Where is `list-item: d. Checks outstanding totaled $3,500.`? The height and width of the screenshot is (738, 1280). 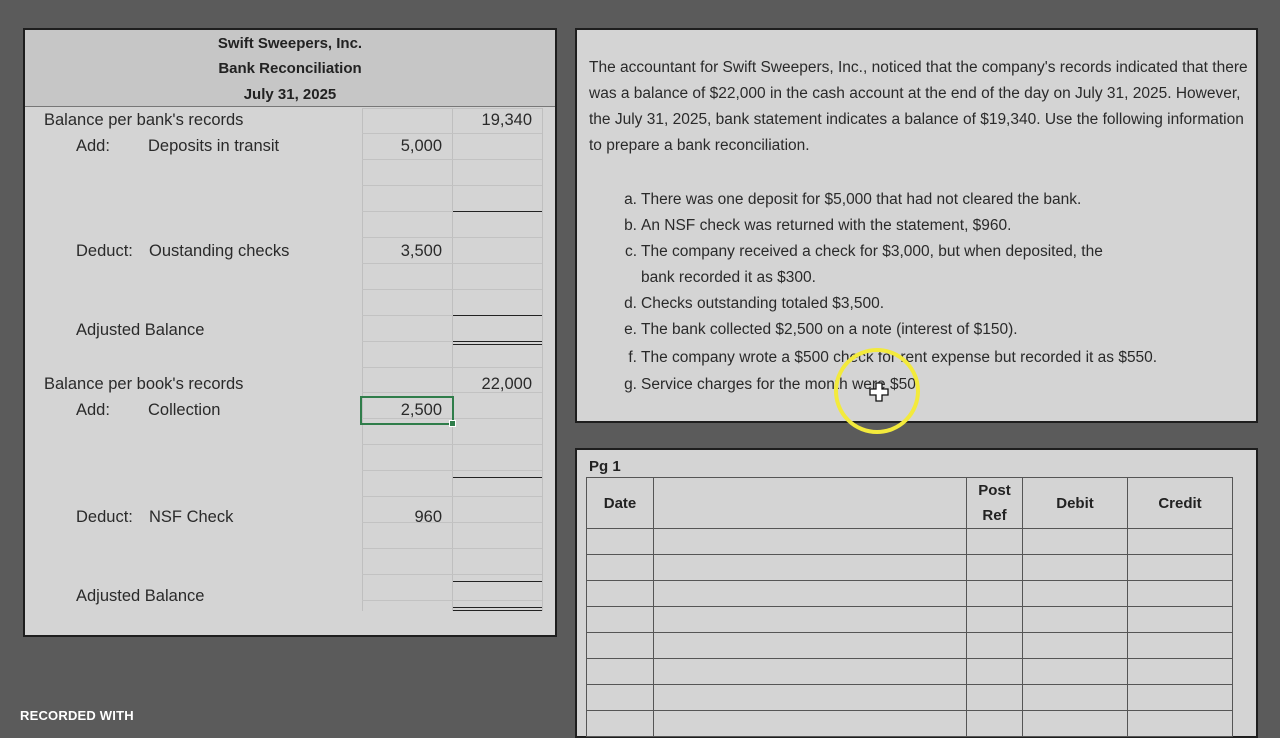 list-item: d. Checks outstanding totaled $3,500. is located at coordinates (754, 303).